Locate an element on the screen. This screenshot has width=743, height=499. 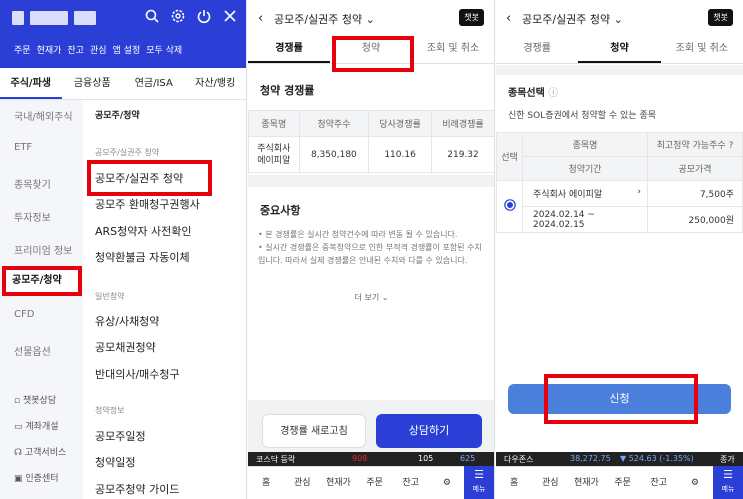
chip-app-settings: 앱 설정 is located at coordinates (127, 49).